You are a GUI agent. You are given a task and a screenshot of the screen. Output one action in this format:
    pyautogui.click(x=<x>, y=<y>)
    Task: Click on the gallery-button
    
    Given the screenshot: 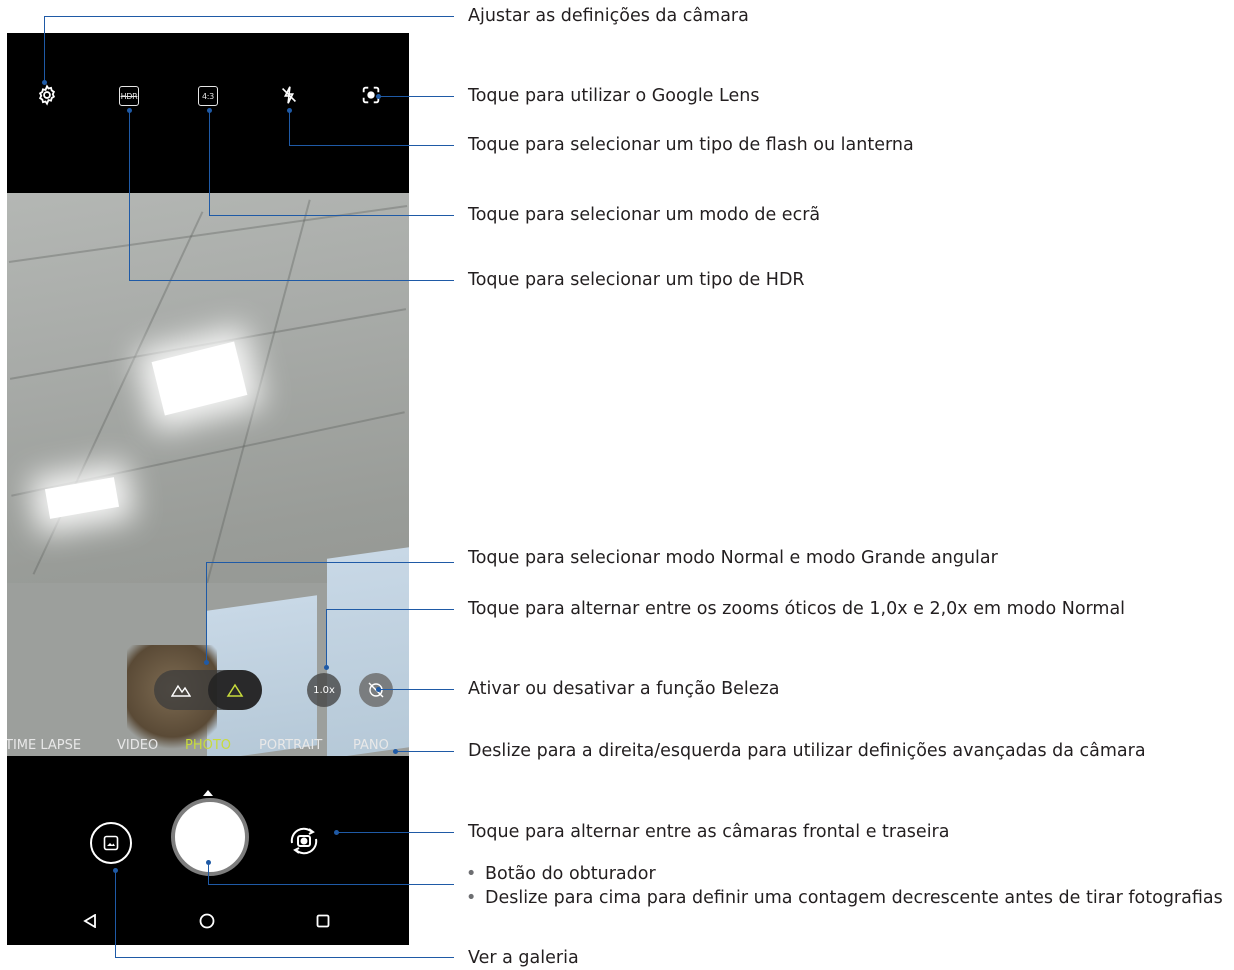 What is the action you would take?
    pyautogui.click(x=111, y=843)
    